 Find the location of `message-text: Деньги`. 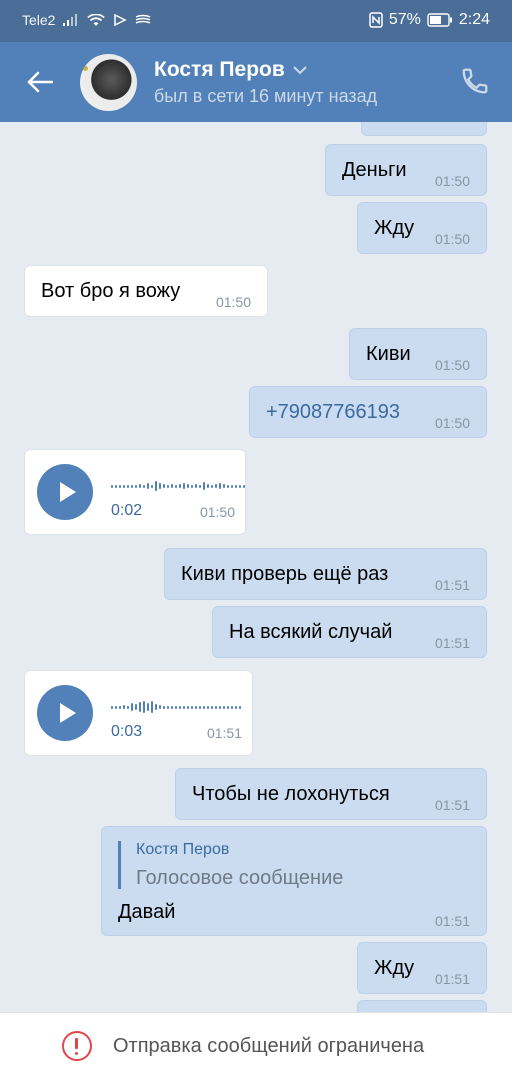

message-text: Деньги is located at coordinates (374, 170).